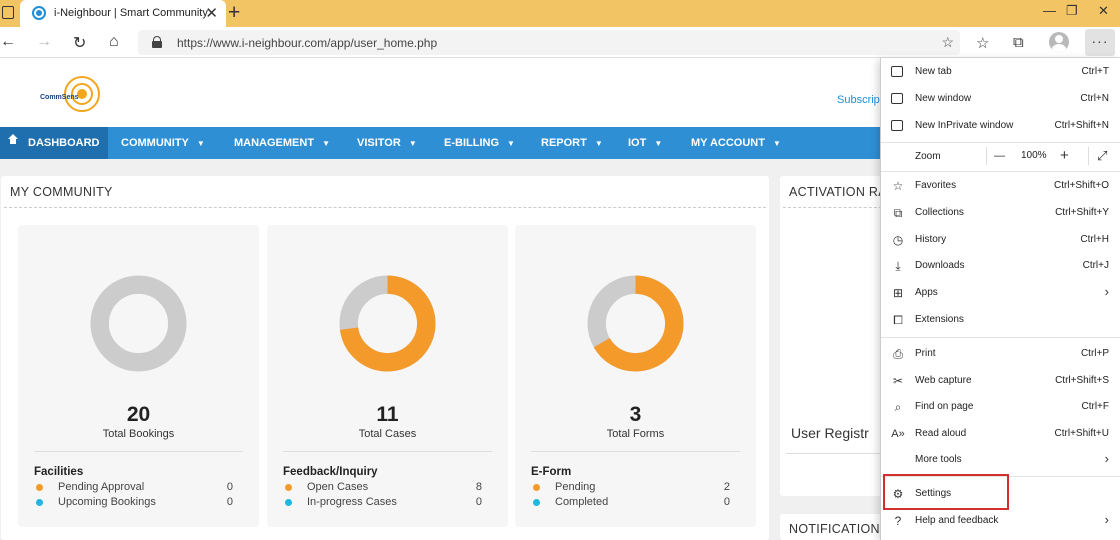 The image size is (1120, 540). I want to click on menu-item-downloads: ⤓ Downloads Ctrl+J, so click(1000, 266).